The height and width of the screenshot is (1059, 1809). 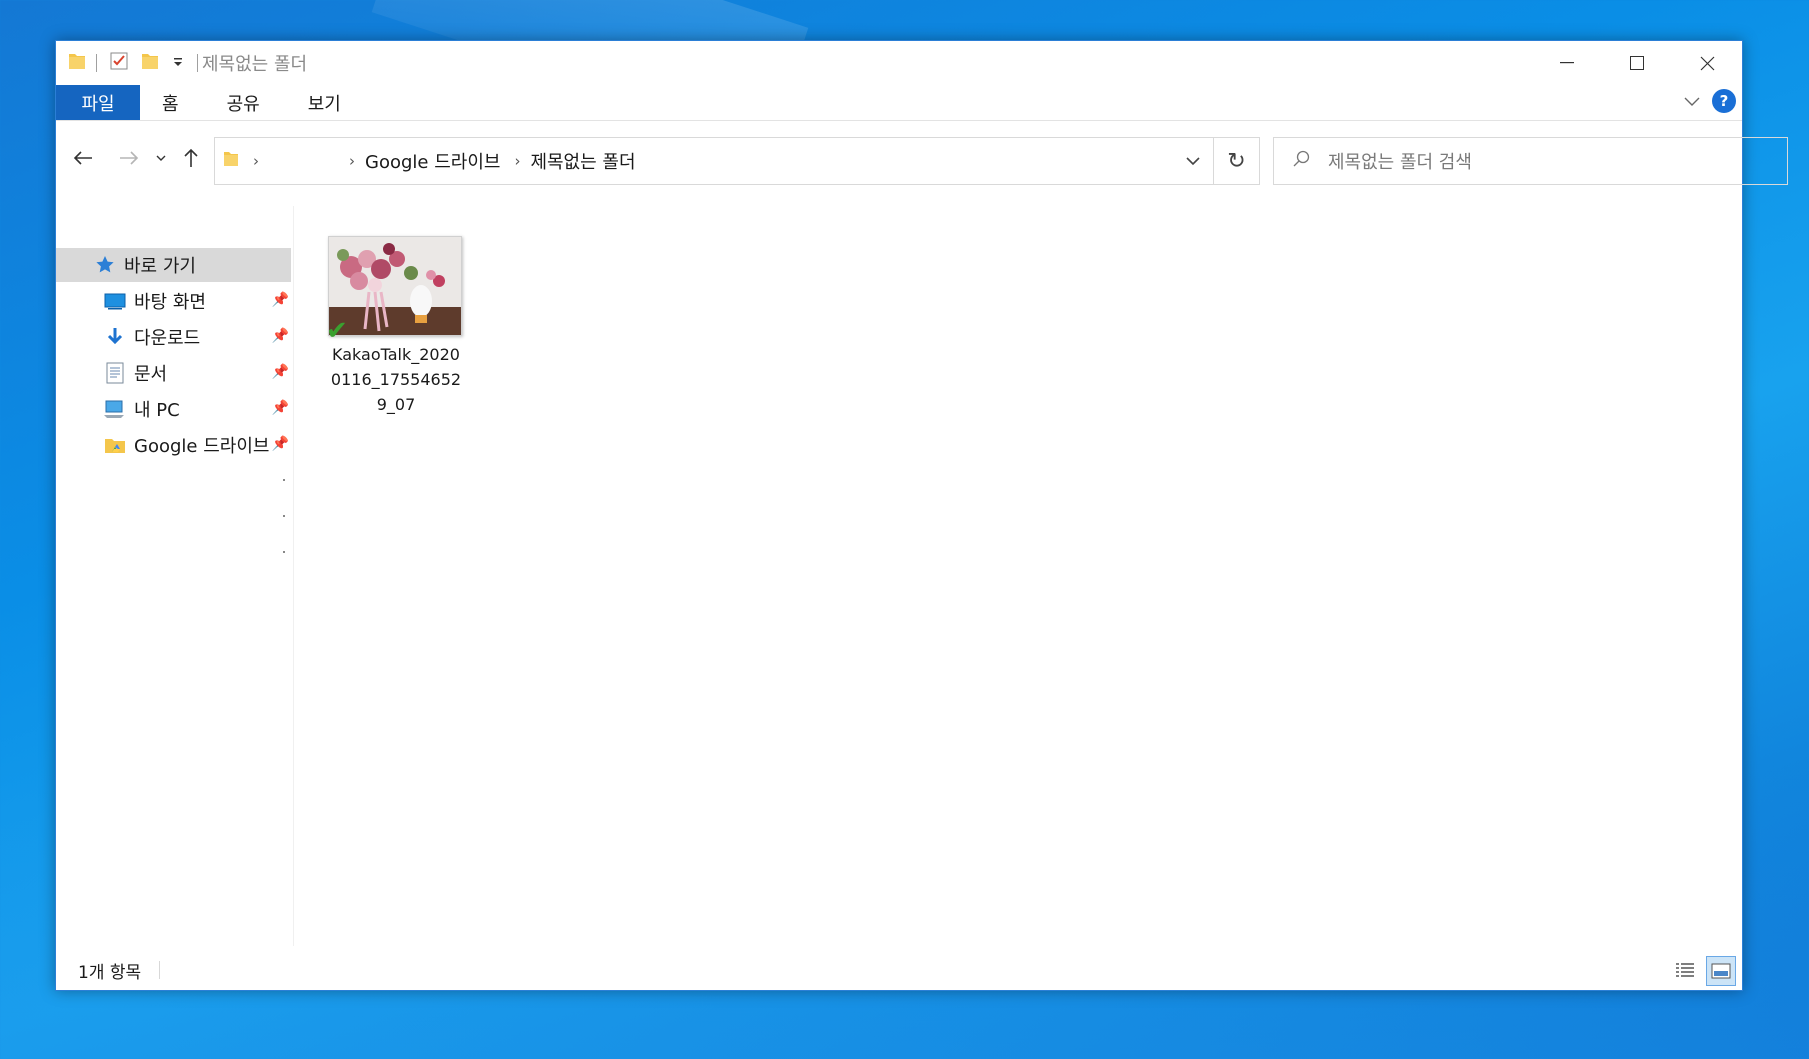 I want to click on address-row: › › Google 드라이브 › 제목없는 폴더 ↻ 제목없는 폴더 검색, so click(x=922, y=157).